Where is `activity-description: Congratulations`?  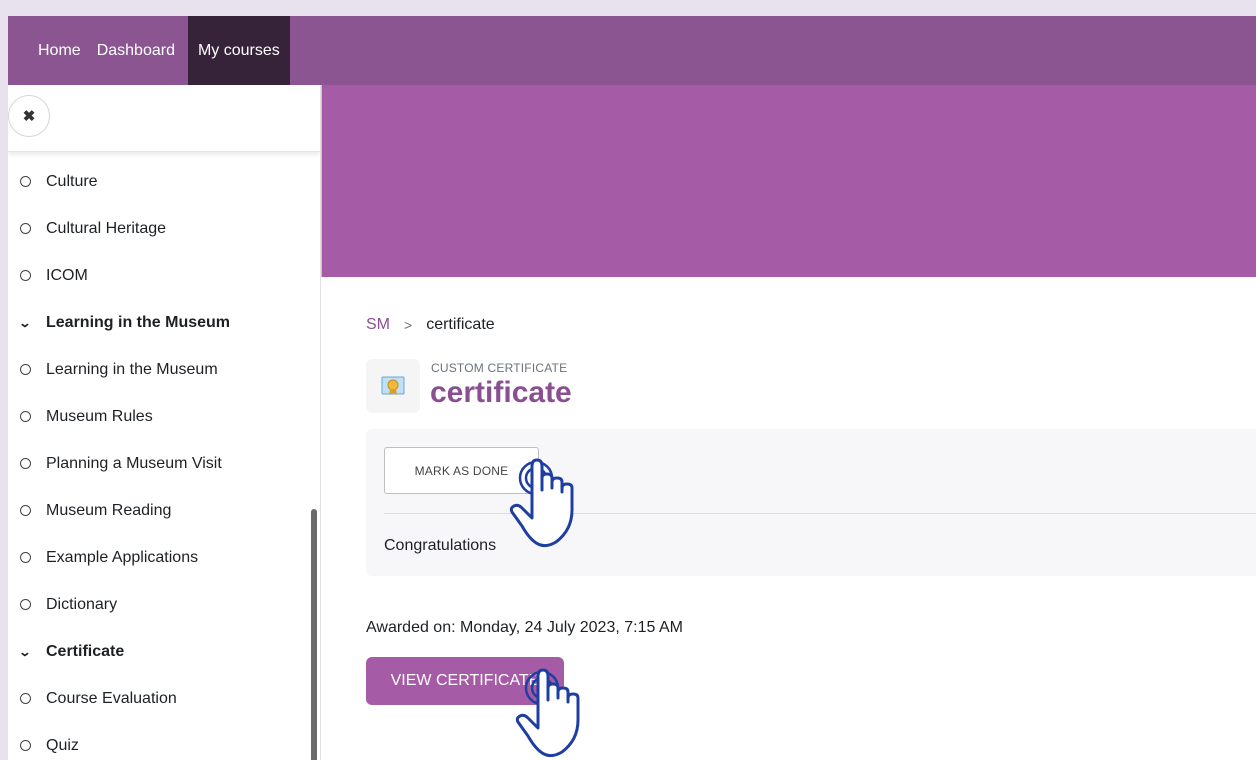
activity-description: Congratulations is located at coordinates (440, 545).